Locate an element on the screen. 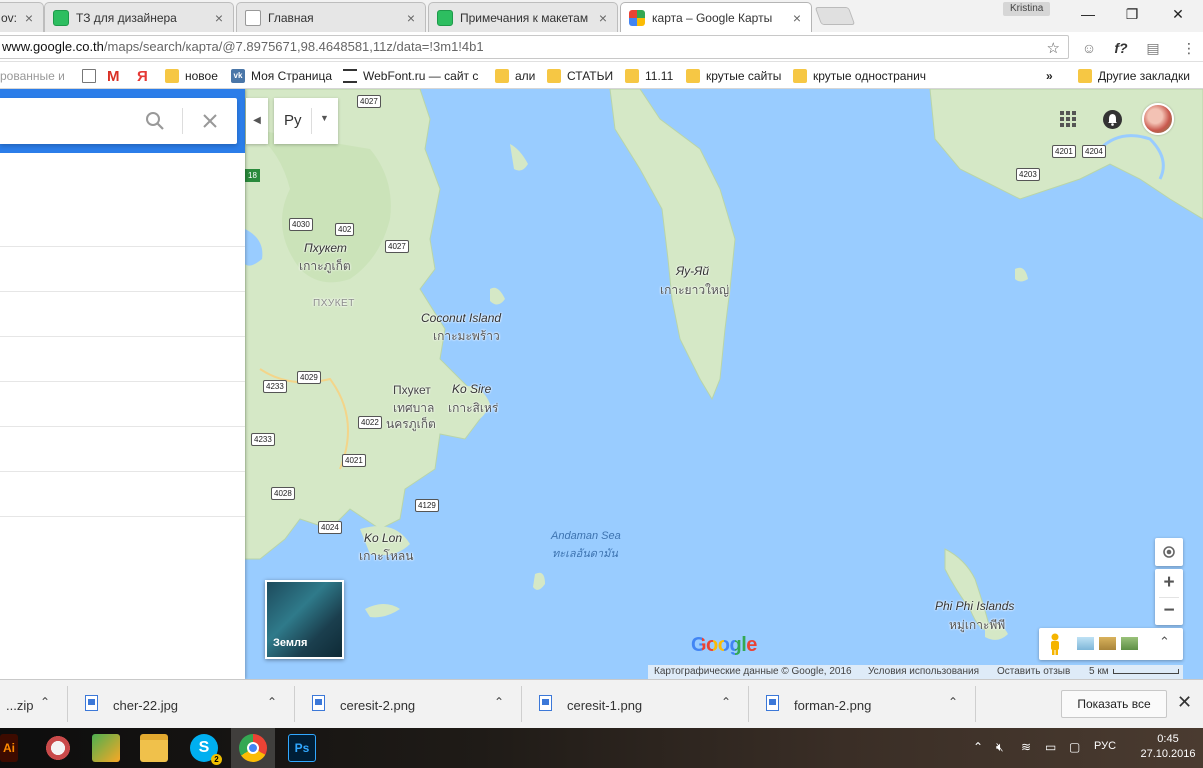 The width and height of the screenshot is (1203, 768). place-label: Ko Sire is located at coordinates (471, 389).